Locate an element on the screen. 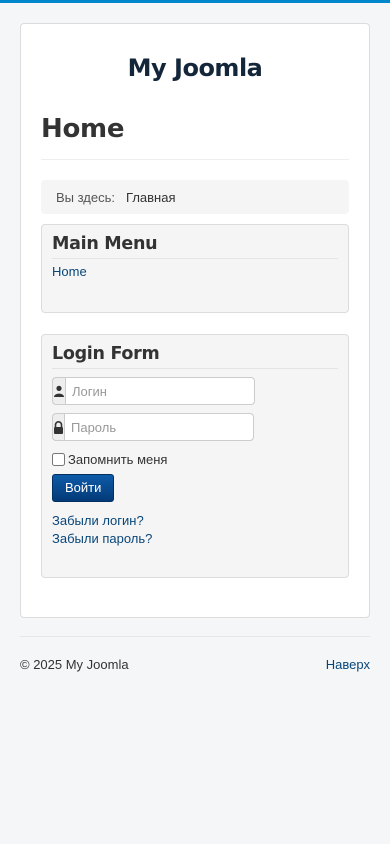 The height and width of the screenshot is (844, 390). main-menu-title: Main Menu is located at coordinates (195, 246).